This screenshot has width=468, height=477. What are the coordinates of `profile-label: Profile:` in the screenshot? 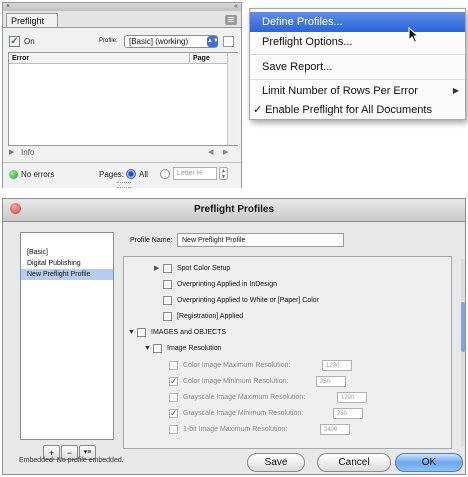 It's located at (108, 41).